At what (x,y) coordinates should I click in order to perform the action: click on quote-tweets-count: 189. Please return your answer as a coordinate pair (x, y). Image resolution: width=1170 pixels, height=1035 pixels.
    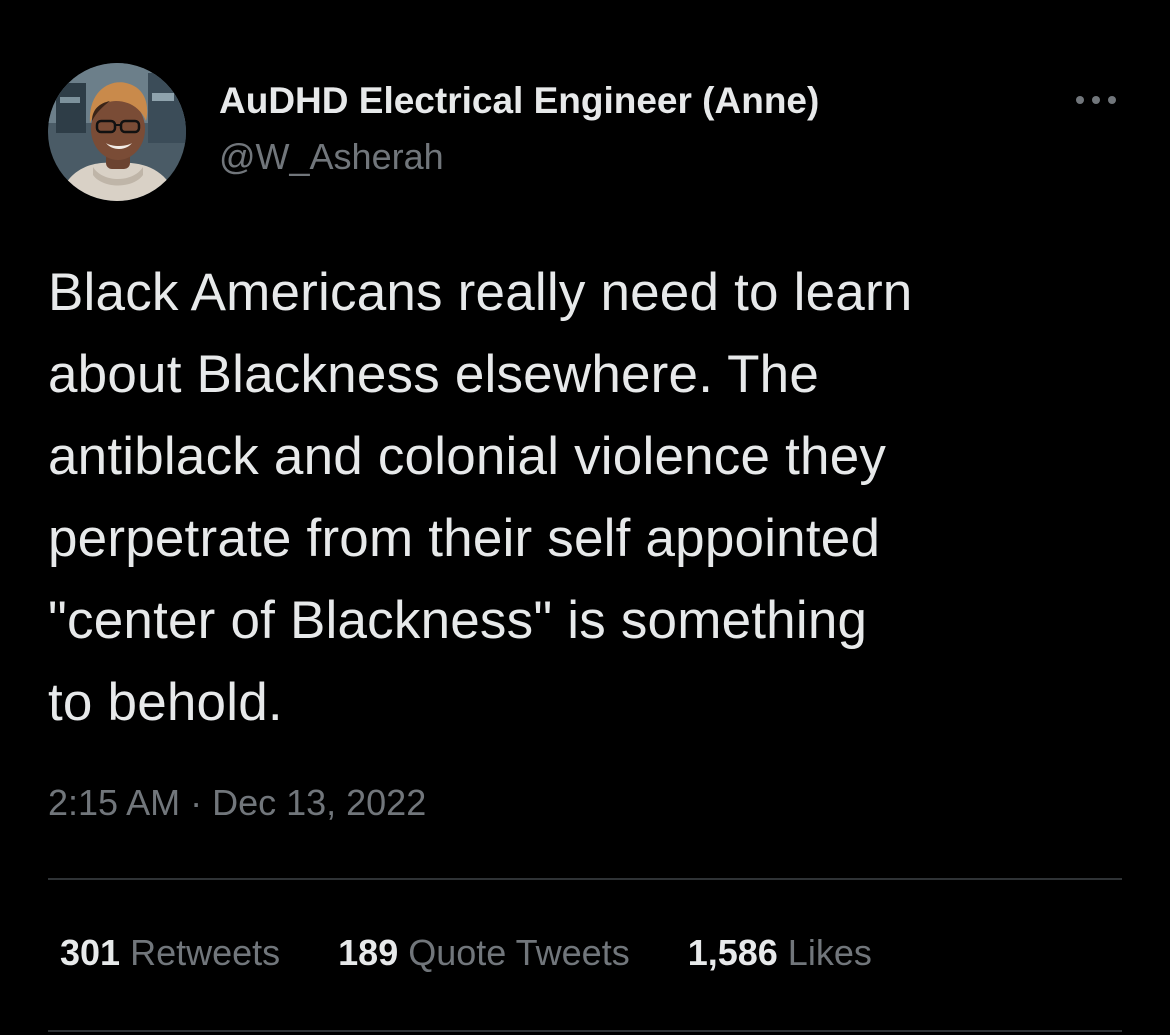
    Looking at the image, I should click on (368, 952).